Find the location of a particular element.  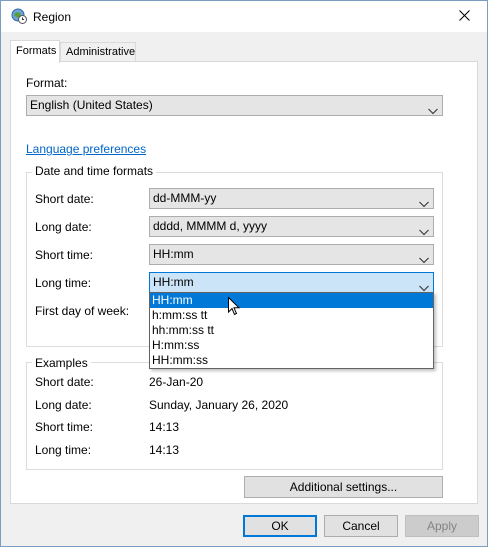

format-select: English (United States) is located at coordinates (234, 105).